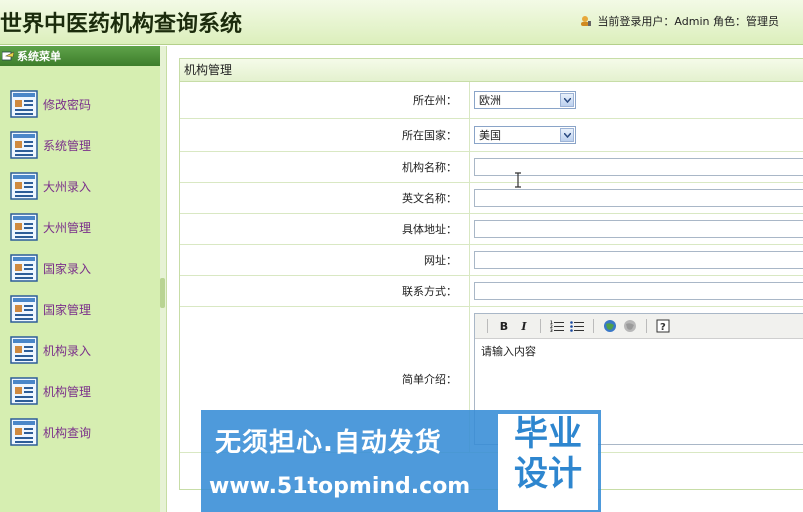 The height and width of the screenshot is (512, 803). Describe the element at coordinates (548, 474) in the screenshot. I see `watermark-badge-line2: 设计` at that location.